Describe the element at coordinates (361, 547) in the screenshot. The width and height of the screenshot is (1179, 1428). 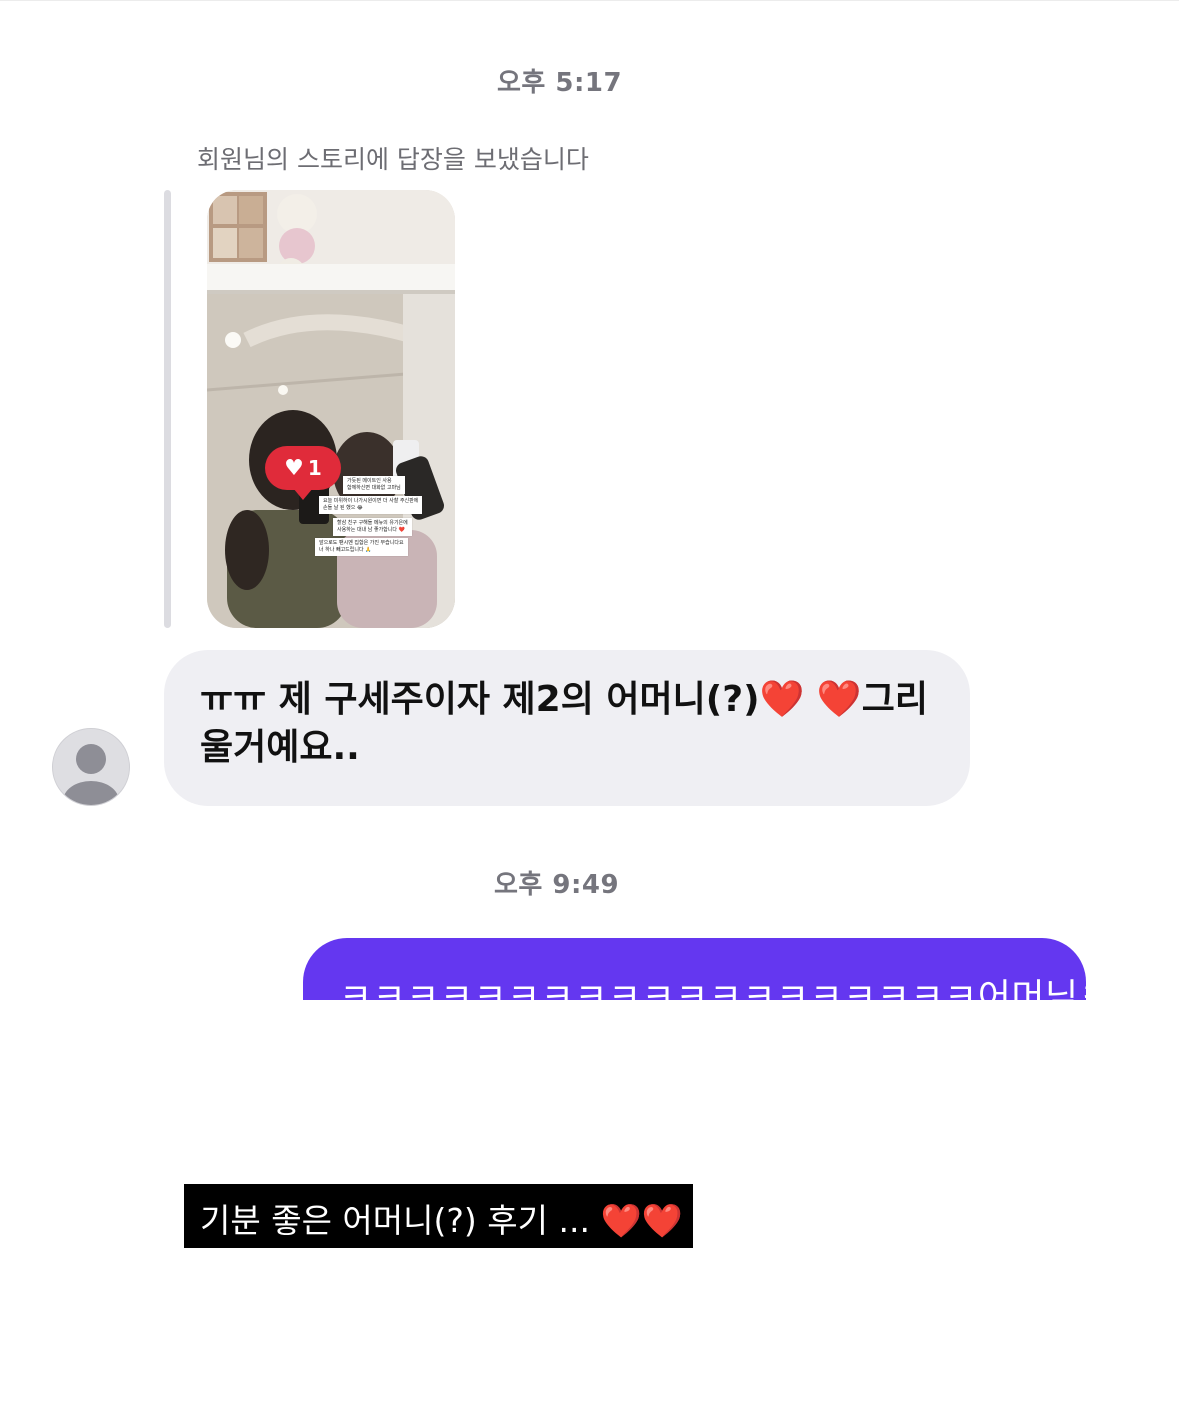
I see `story-caption: 앞으로도 팬시멘 집합은 가진 부습니다요 너 하나 빼고드립니다 🙏` at that location.